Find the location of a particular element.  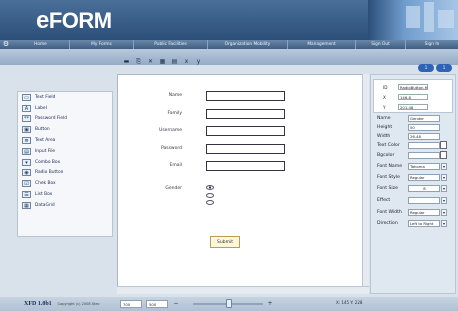

prop-name-input: Gender is located at coordinates (424, 118).